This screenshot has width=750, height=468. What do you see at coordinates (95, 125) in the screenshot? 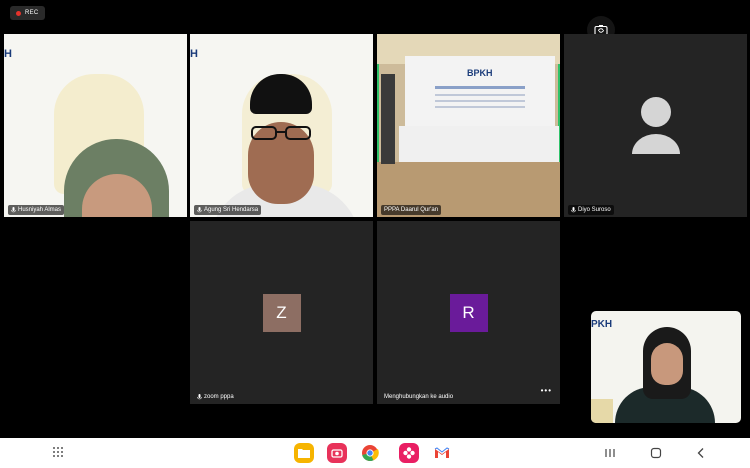
I see `participant-tile-husniyah: H Husniyah Almas` at bounding box center [95, 125].